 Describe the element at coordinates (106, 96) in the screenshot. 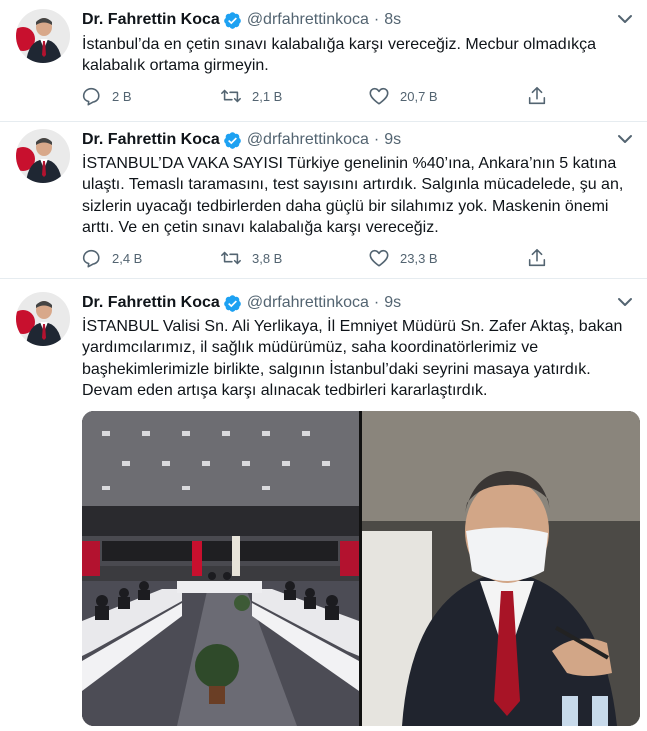

I see `reply-button: 2 B` at that location.